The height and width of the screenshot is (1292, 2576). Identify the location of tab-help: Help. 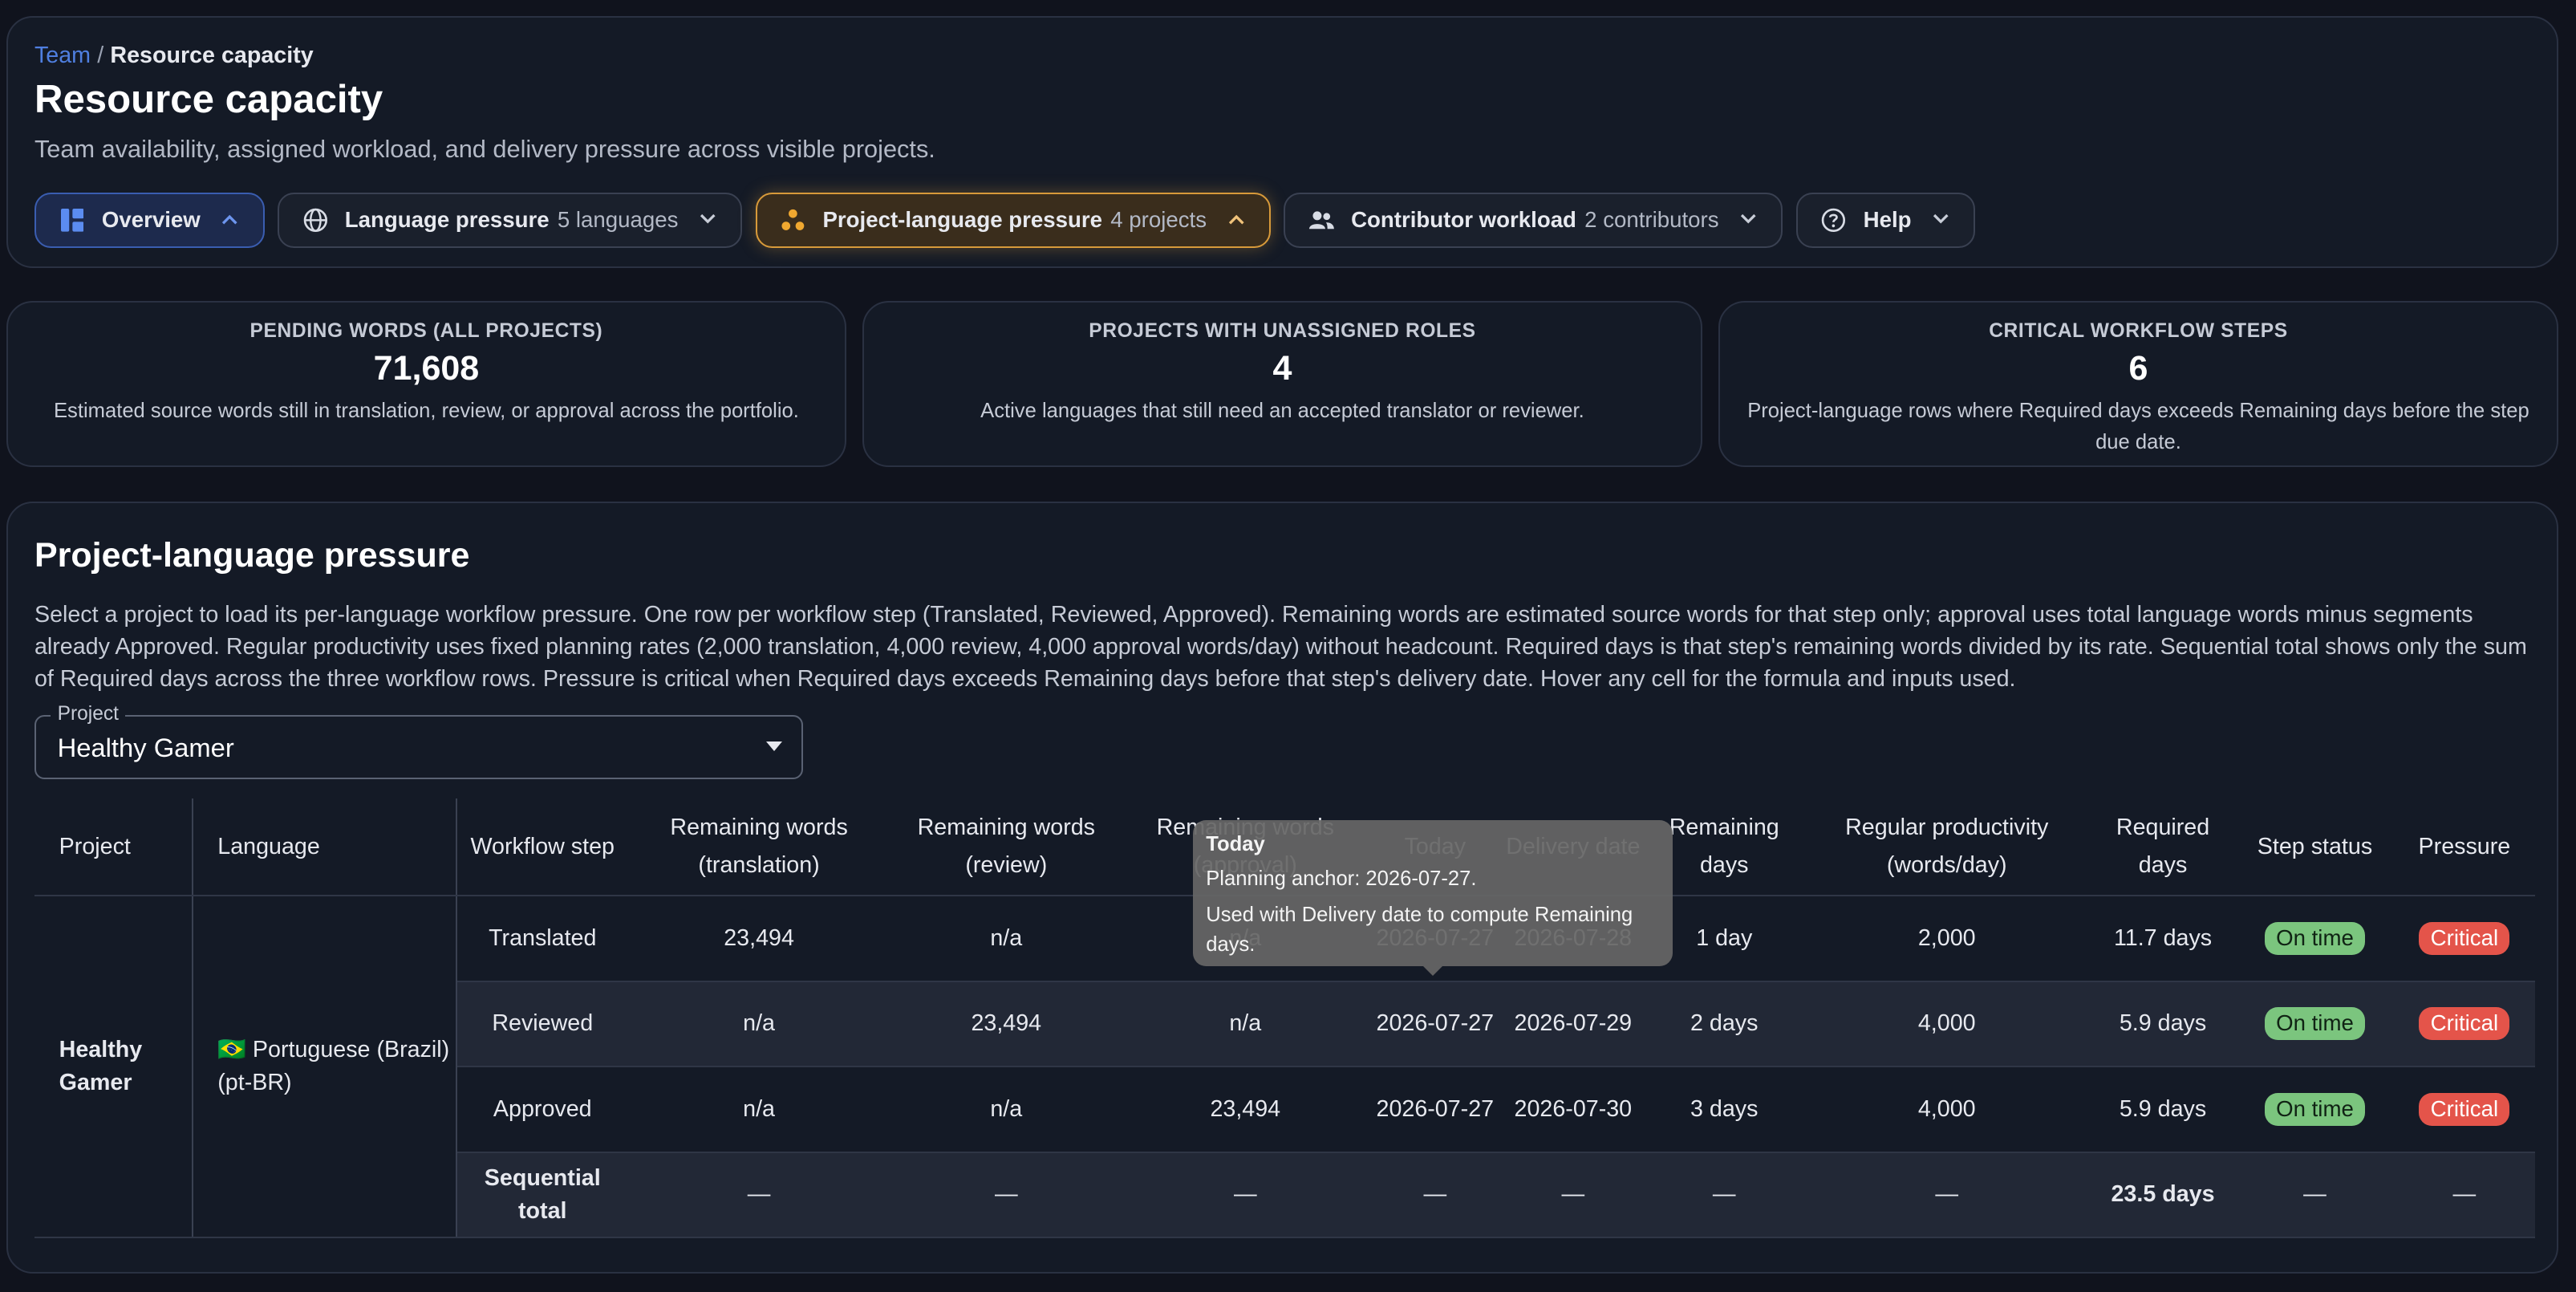
(1885, 220).